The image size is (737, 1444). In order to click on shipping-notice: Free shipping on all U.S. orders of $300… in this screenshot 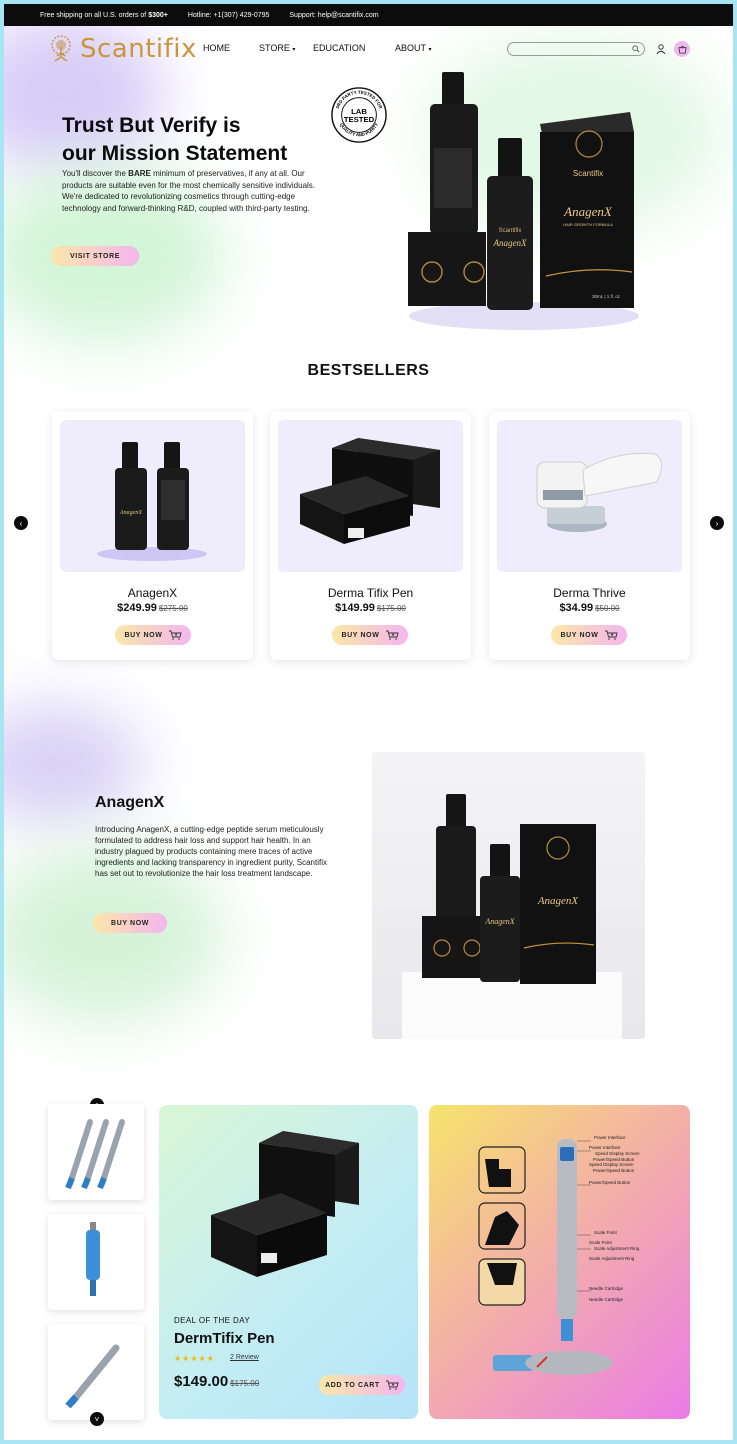, I will do `click(104, 15)`.